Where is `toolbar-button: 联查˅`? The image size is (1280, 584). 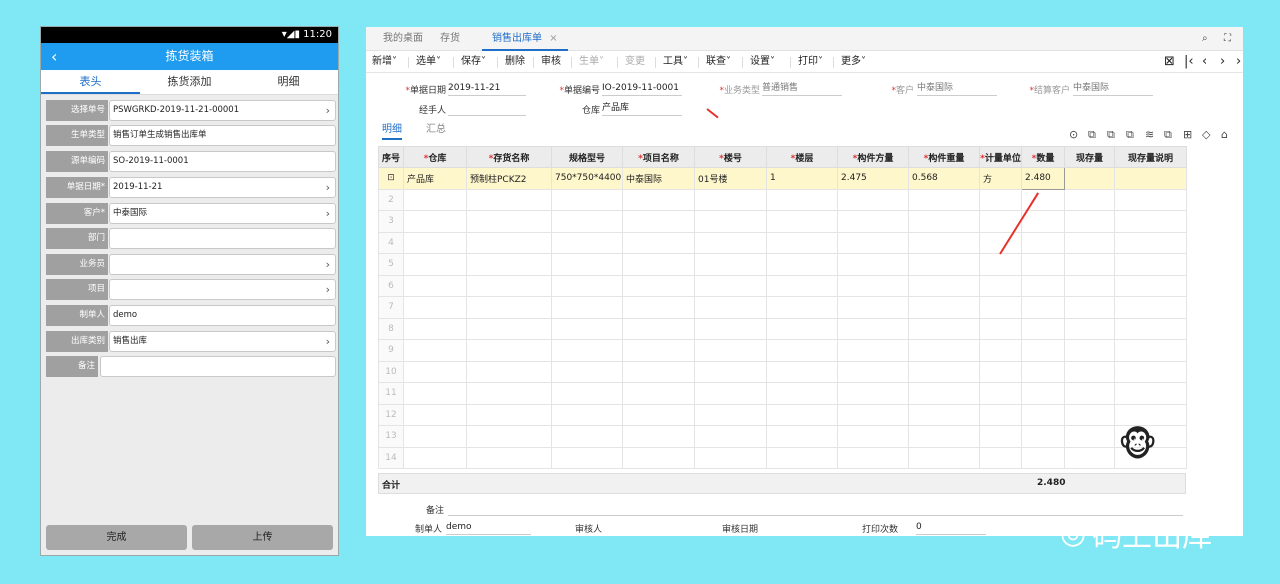 toolbar-button: 联查˅ is located at coordinates (718, 62).